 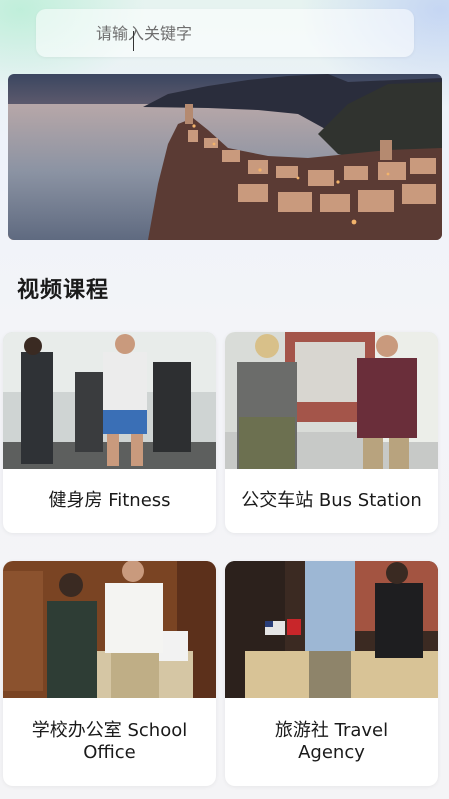 What do you see at coordinates (109, 500) in the screenshot?
I see `course-title: 健身房 Fitness` at bounding box center [109, 500].